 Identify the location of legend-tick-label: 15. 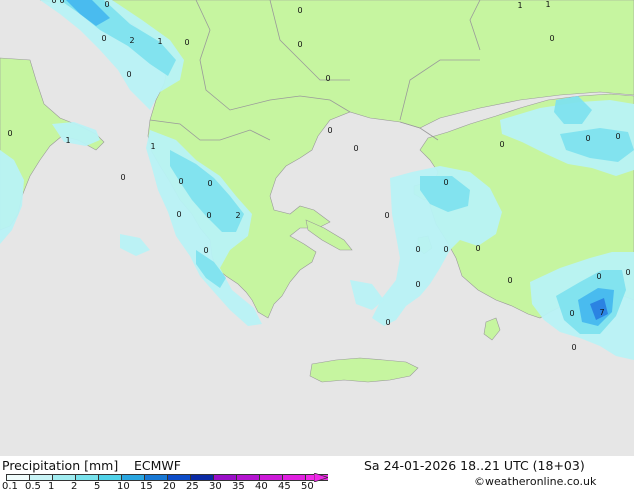
(146, 486).